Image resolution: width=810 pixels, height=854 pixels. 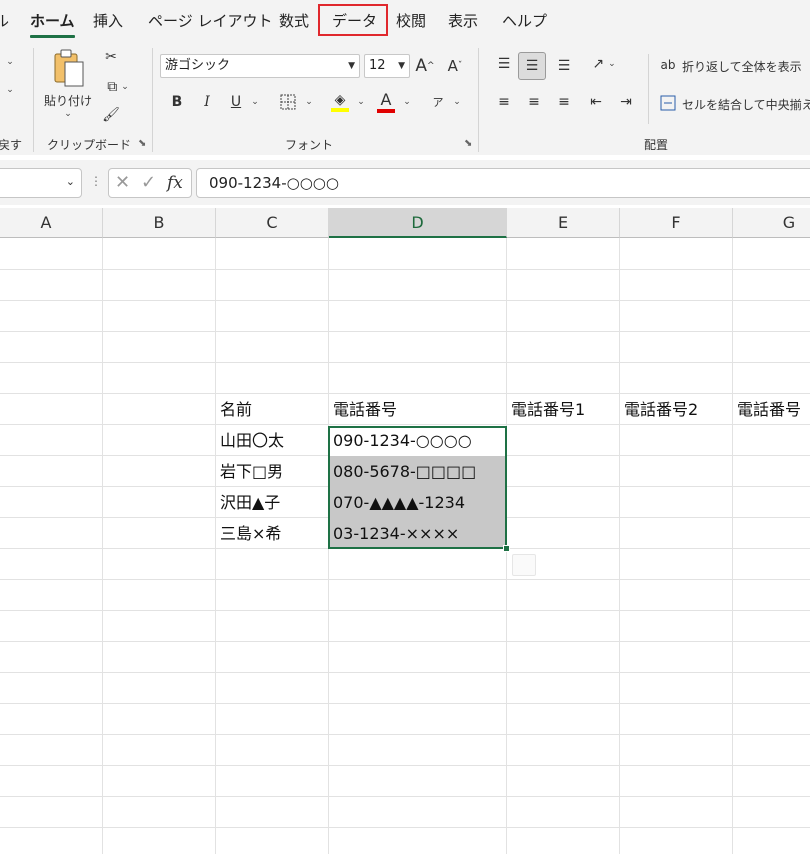 What do you see at coordinates (656, 145) in the screenshot?
I see `alignment-group-label: 配置` at bounding box center [656, 145].